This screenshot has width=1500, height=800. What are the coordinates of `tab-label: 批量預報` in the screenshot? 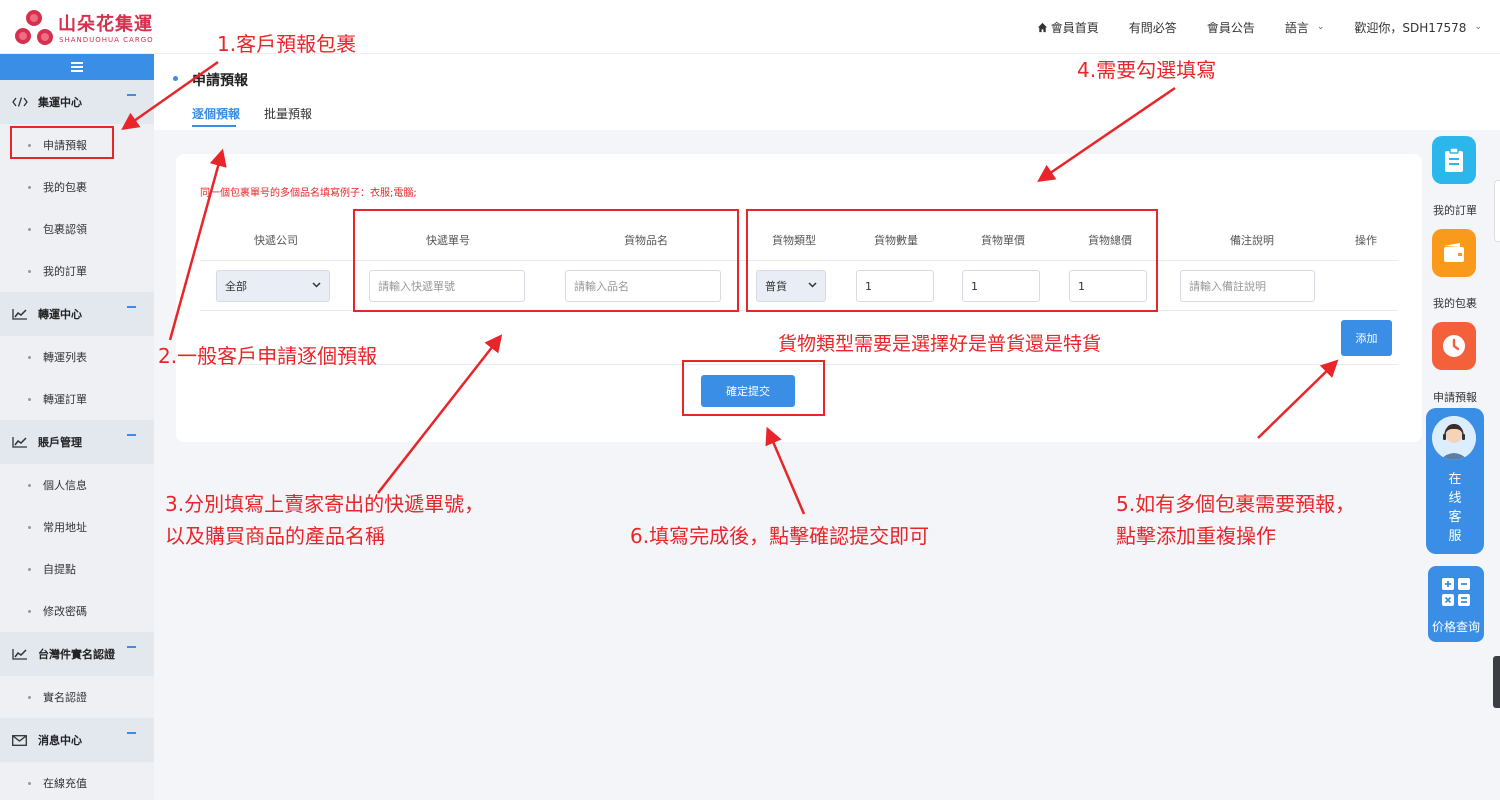 It's located at (288, 114).